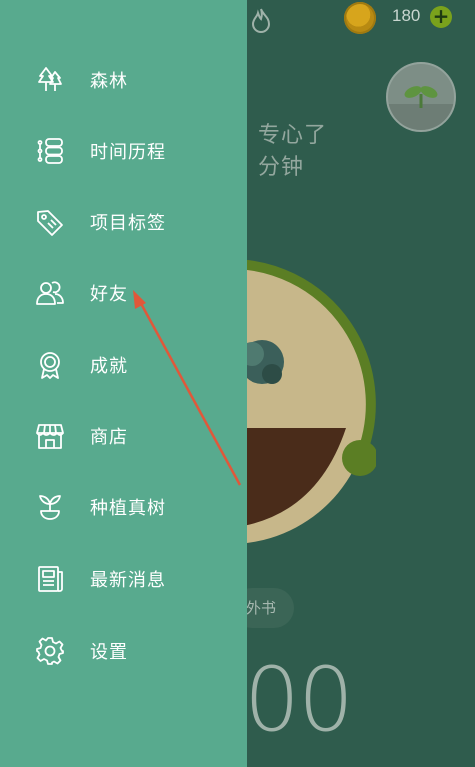 The height and width of the screenshot is (767, 475). What do you see at coordinates (261, 21) in the screenshot?
I see `fire-icon` at bounding box center [261, 21].